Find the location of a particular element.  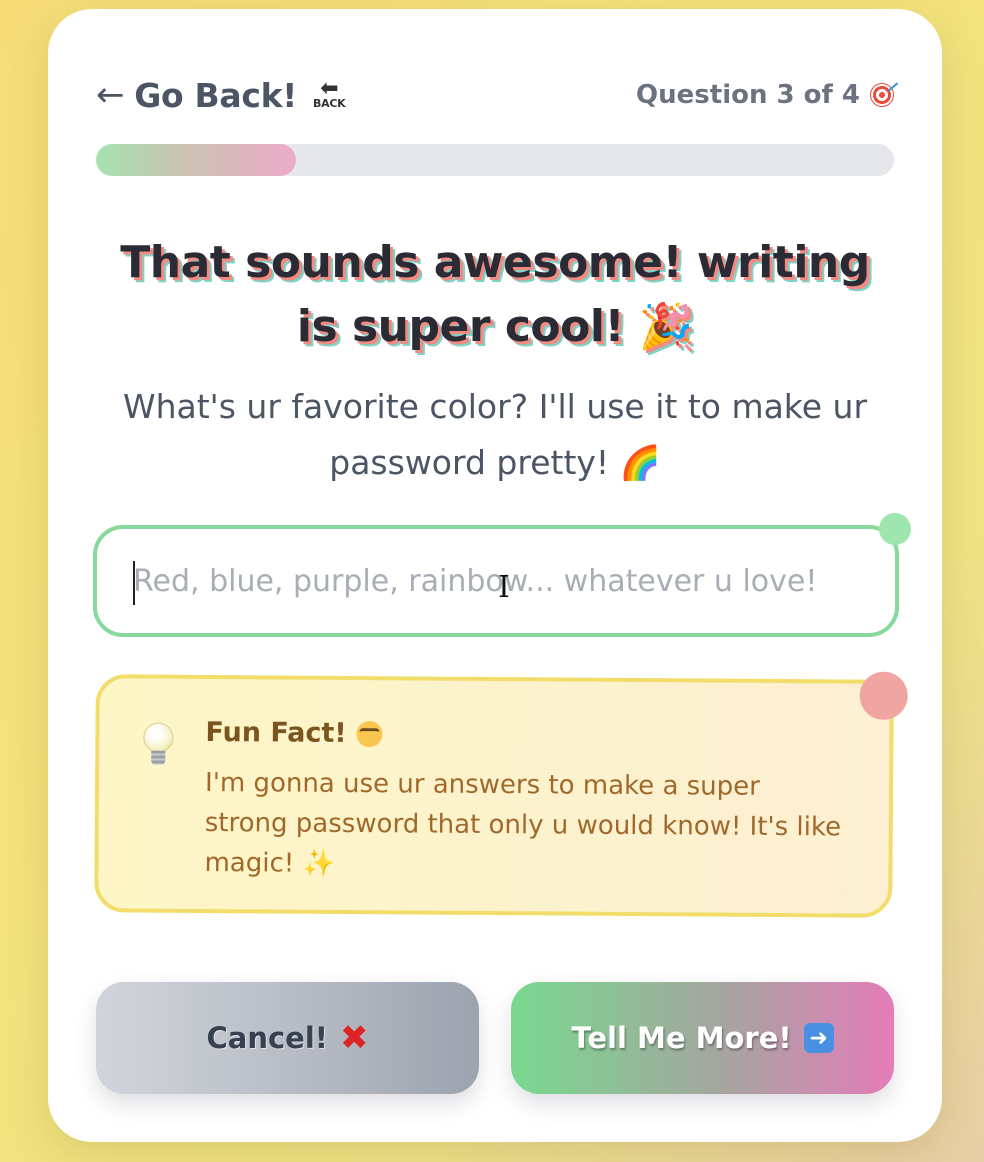

progress-bar is located at coordinates (495, 160).